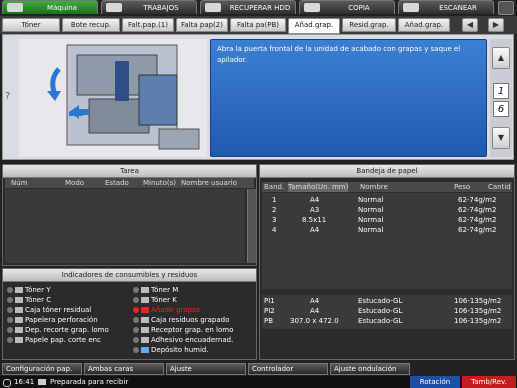  Describe the element at coordinates (19, 330) in the screenshot. I see `trim-icon` at that location.